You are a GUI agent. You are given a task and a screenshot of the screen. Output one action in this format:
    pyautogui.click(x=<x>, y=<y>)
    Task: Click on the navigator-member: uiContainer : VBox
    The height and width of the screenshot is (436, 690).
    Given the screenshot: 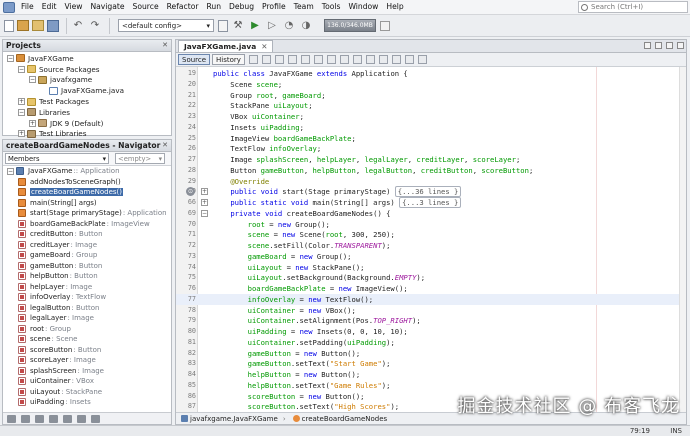 What is the action you would take?
    pyautogui.click(x=87, y=381)
    